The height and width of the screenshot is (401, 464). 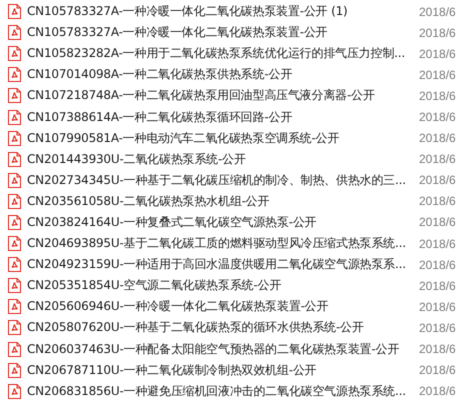 I want to click on file-name: CN107990581A-一种电动汽车二氧化碳热泵空调系统-公开, so click(x=218, y=138).